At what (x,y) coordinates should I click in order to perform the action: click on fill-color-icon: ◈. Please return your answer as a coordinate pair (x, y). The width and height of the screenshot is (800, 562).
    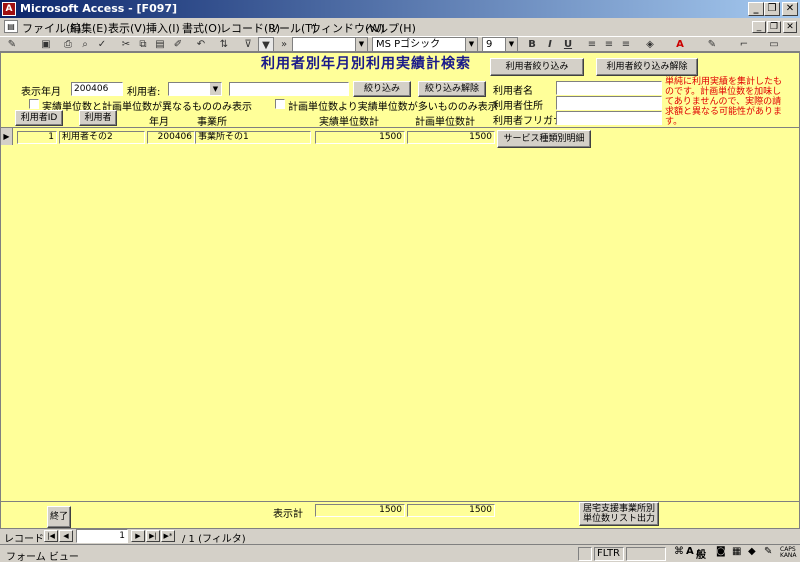
    Looking at the image, I should click on (650, 44).